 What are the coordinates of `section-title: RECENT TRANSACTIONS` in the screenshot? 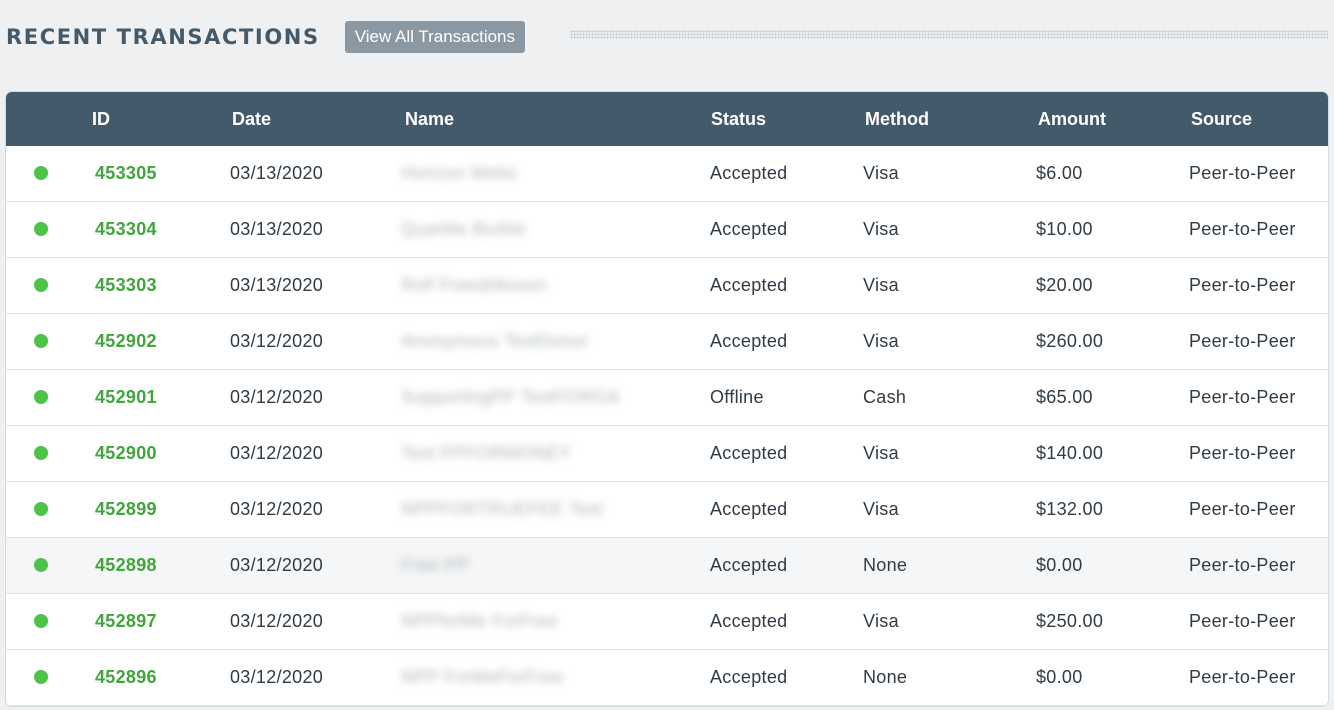 It's located at (163, 37).